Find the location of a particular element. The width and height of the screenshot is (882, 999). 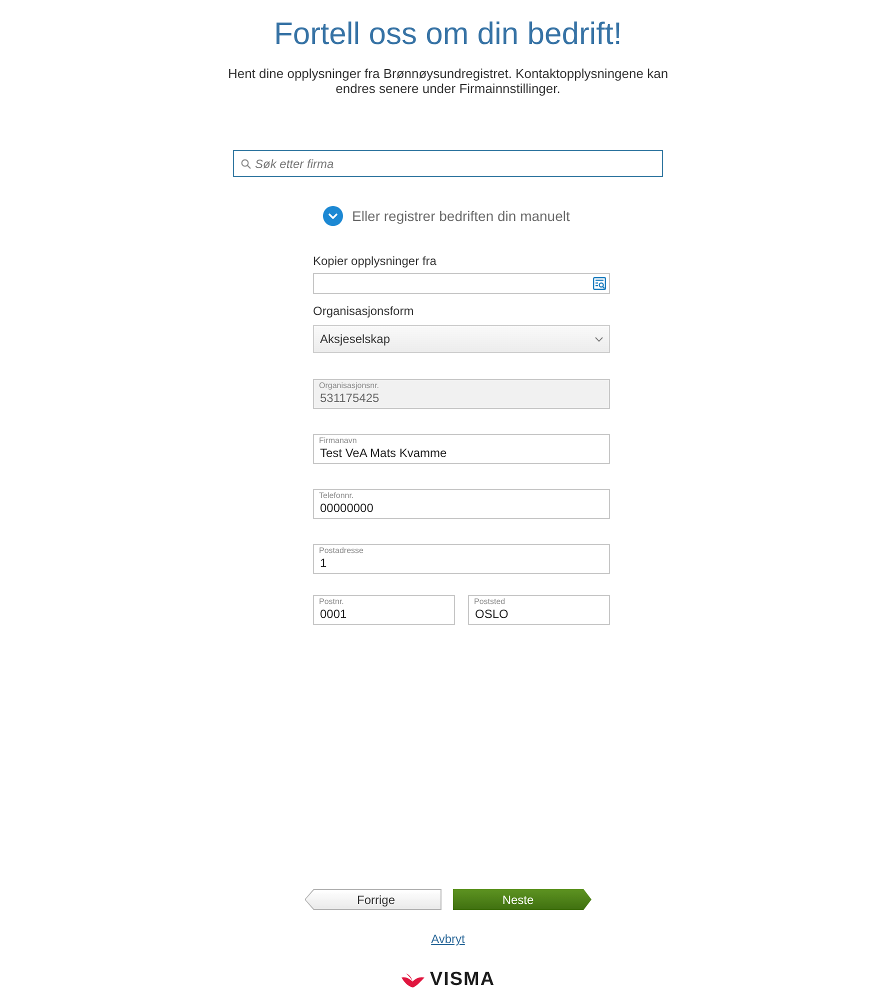

manual-toggle-link: Eller registrer bedriften din manuelt is located at coordinates (461, 216).